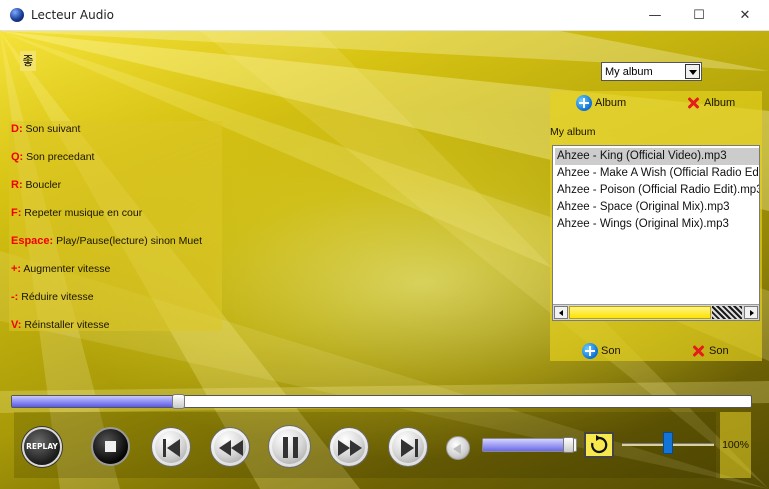 The height and width of the screenshot is (489, 769). I want to click on pause-button, so click(289, 446).